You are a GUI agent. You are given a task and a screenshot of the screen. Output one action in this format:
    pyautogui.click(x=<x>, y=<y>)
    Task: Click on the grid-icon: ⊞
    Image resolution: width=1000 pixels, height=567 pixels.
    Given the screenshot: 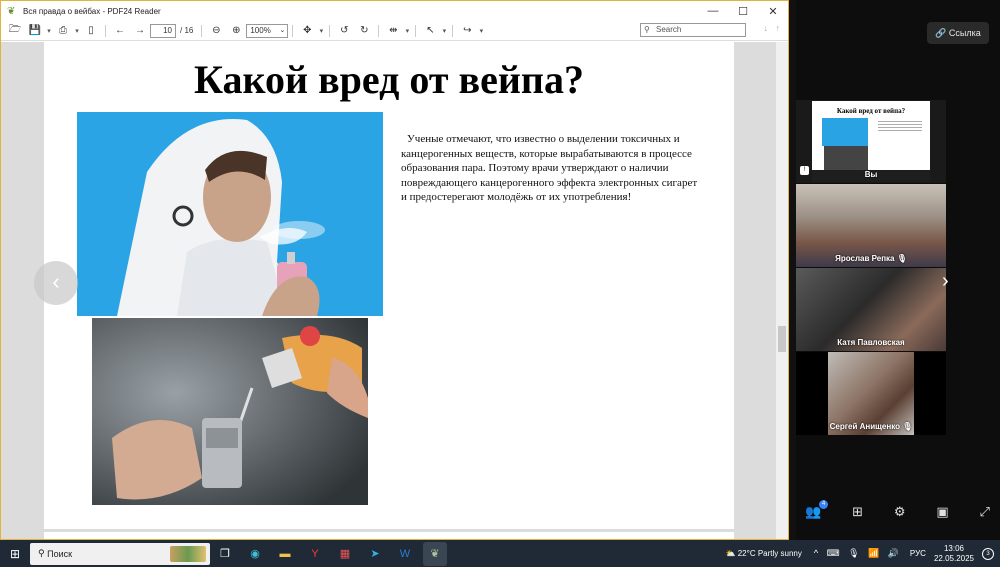 What is the action you would take?
    pyautogui.click(x=857, y=513)
    